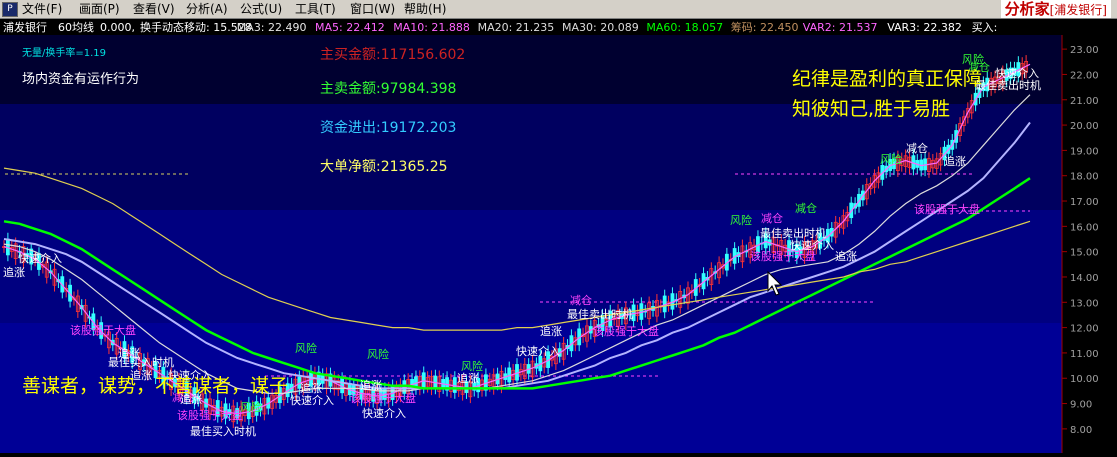 This screenshot has height=457, width=1117. What do you see at coordinates (315, 9) in the screenshot?
I see `menu-tools: 工具(T)` at bounding box center [315, 9].